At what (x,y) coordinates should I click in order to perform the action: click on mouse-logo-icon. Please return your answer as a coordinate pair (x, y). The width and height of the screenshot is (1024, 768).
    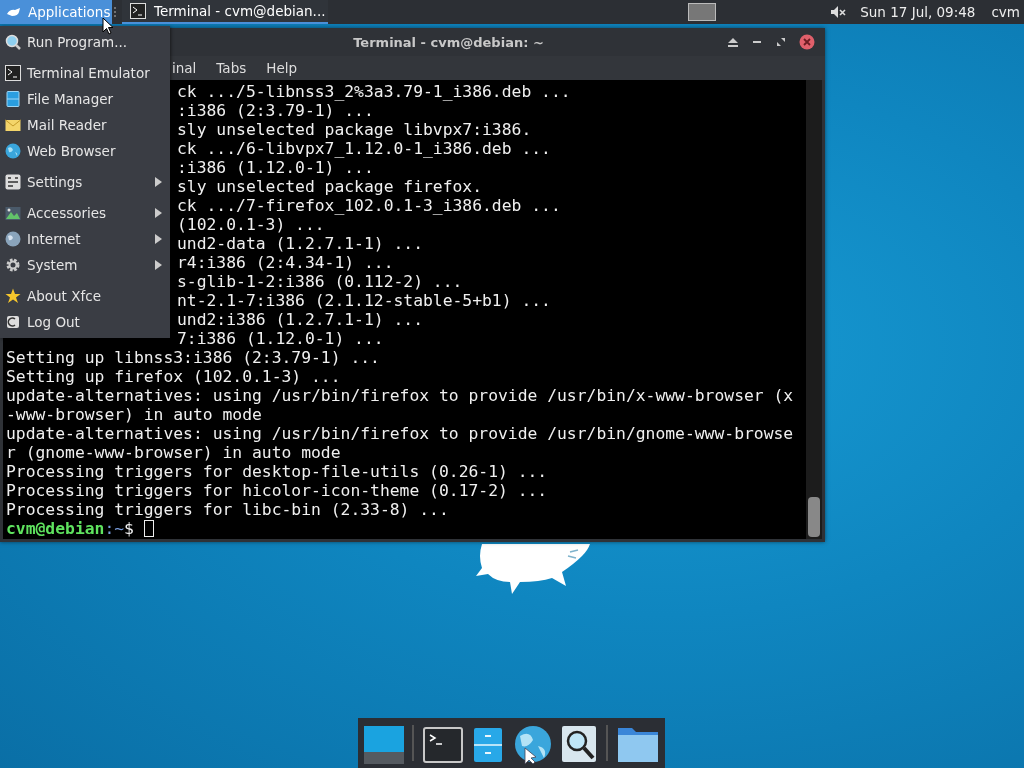
    Looking at the image, I should click on (14, 12).